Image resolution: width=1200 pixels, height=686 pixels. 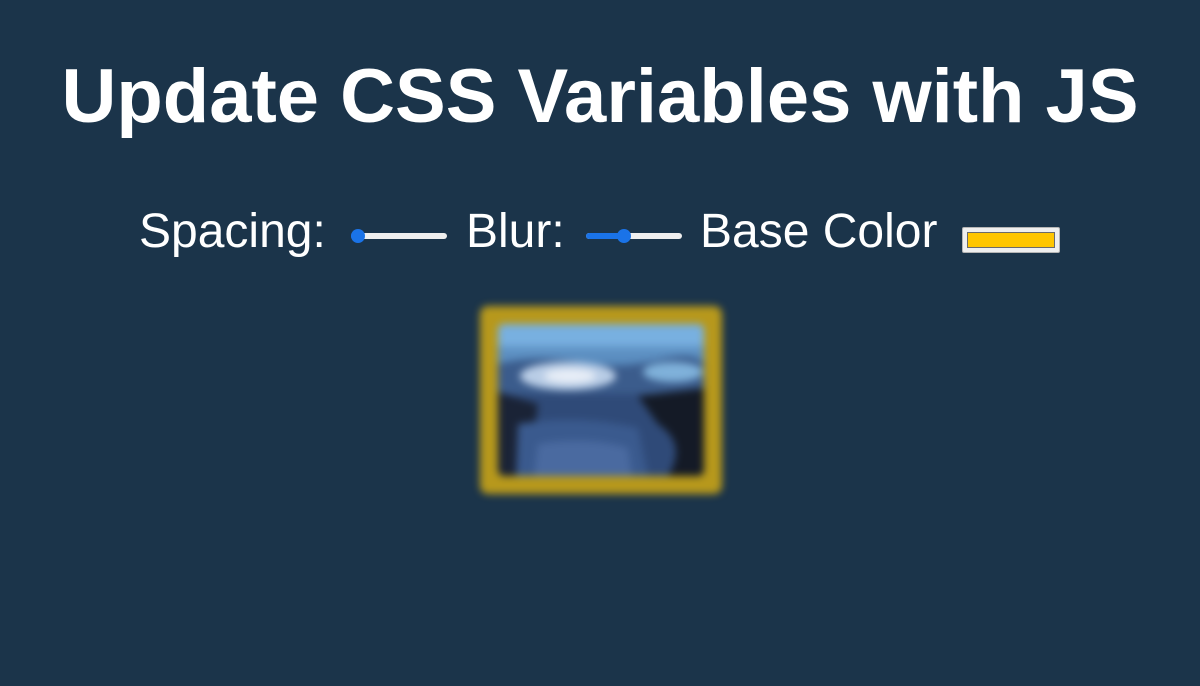 I want to click on spacing-slider-thumb, so click(x=358, y=236).